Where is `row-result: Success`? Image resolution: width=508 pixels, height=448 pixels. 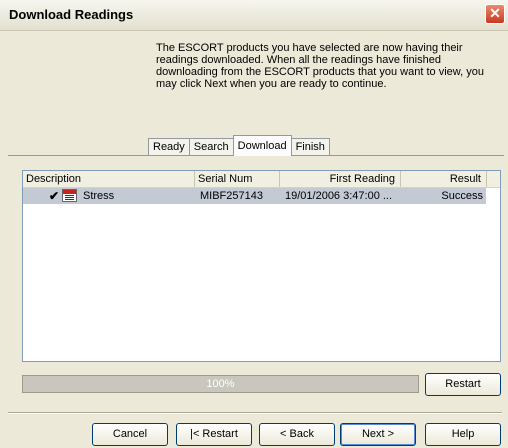 row-result: Success is located at coordinates (462, 196).